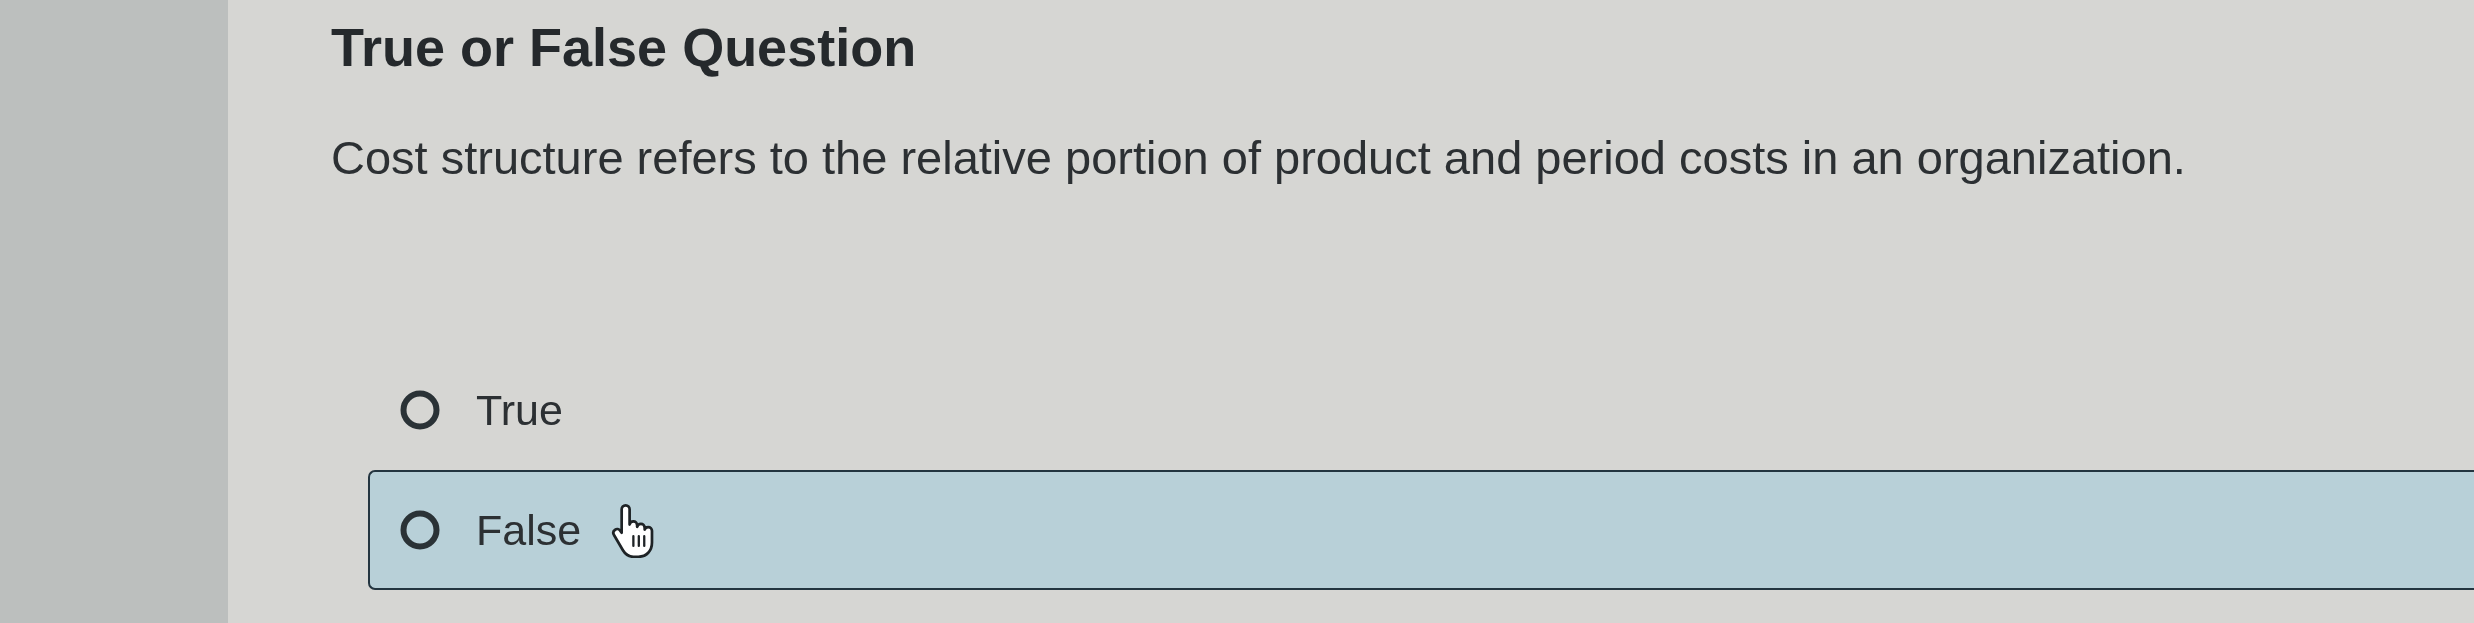 The image size is (2474, 623). What do you see at coordinates (1258, 158) in the screenshot?
I see `question-text: Cost structure refers to the relative portion of product and period costs in an organization.` at bounding box center [1258, 158].